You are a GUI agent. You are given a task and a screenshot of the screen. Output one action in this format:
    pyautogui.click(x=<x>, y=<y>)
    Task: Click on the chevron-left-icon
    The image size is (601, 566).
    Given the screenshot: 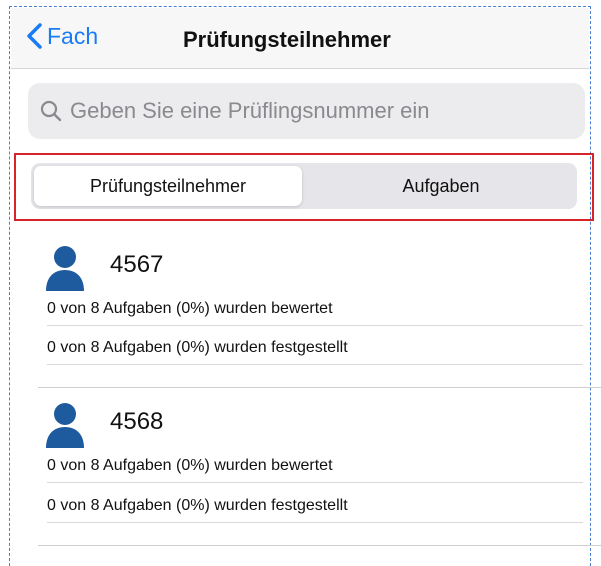 What is the action you would take?
    pyautogui.click(x=34, y=36)
    